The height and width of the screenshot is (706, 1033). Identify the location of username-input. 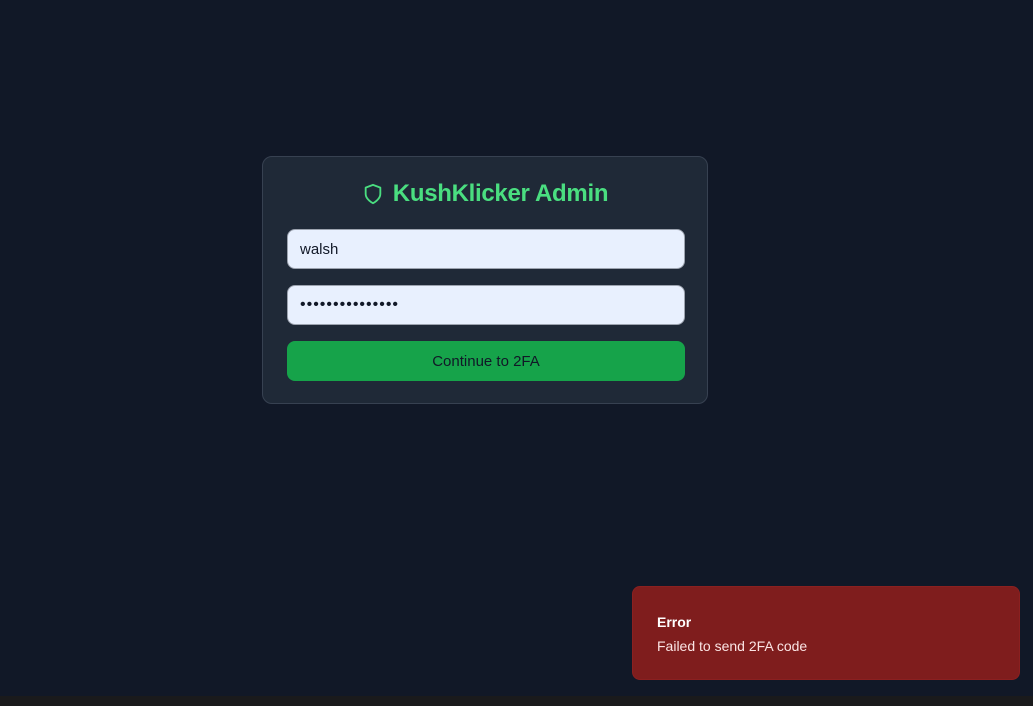
(486, 249).